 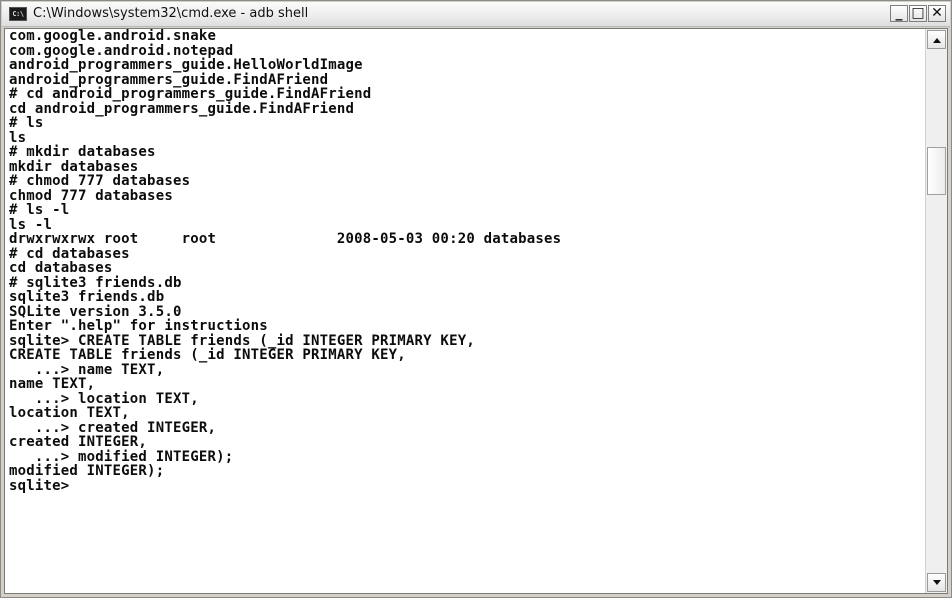 What do you see at coordinates (52, 384) in the screenshot?
I see `console-line: name TEXT,` at bounding box center [52, 384].